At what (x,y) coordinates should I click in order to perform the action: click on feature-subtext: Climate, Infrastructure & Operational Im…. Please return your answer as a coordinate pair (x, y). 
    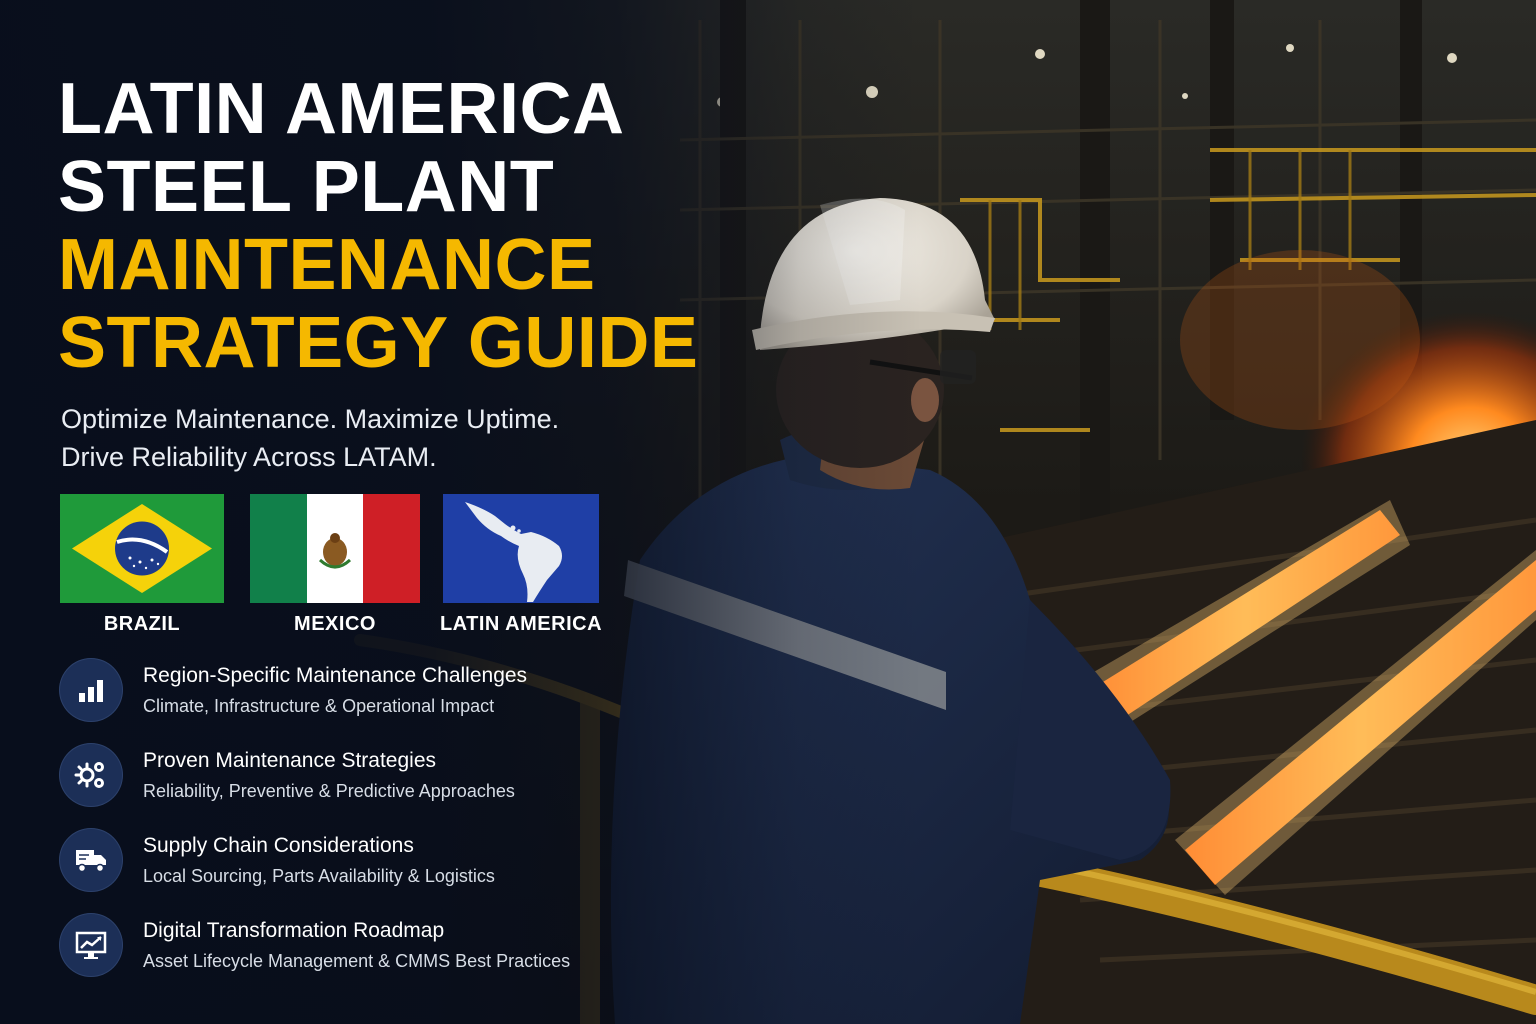
    Looking at the image, I should click on (319, 706).